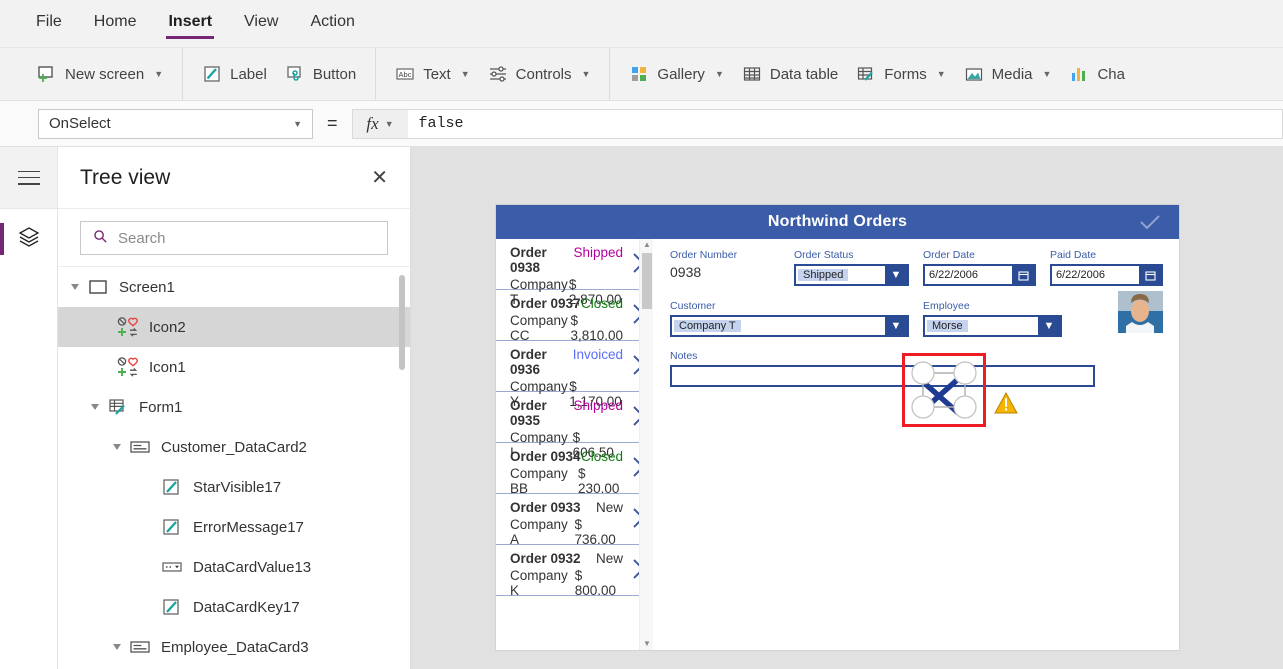  Describe the element at coordinates (405, 74) in the screenshot. I see `text-icon: Abc` at that location.